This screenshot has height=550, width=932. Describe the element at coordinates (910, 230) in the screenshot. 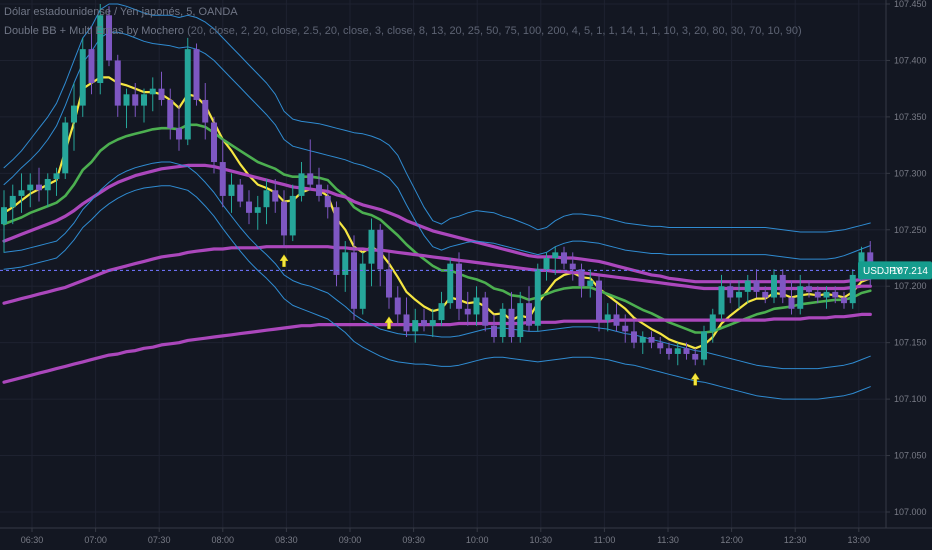

I see `y-tick-label: 107.250` at that location.